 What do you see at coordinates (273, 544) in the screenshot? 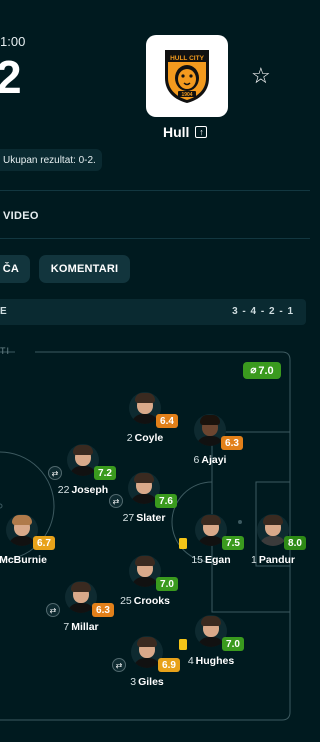
I see `player-pandur: 8.0 1 Pandur` at bounding box center [273, 544].